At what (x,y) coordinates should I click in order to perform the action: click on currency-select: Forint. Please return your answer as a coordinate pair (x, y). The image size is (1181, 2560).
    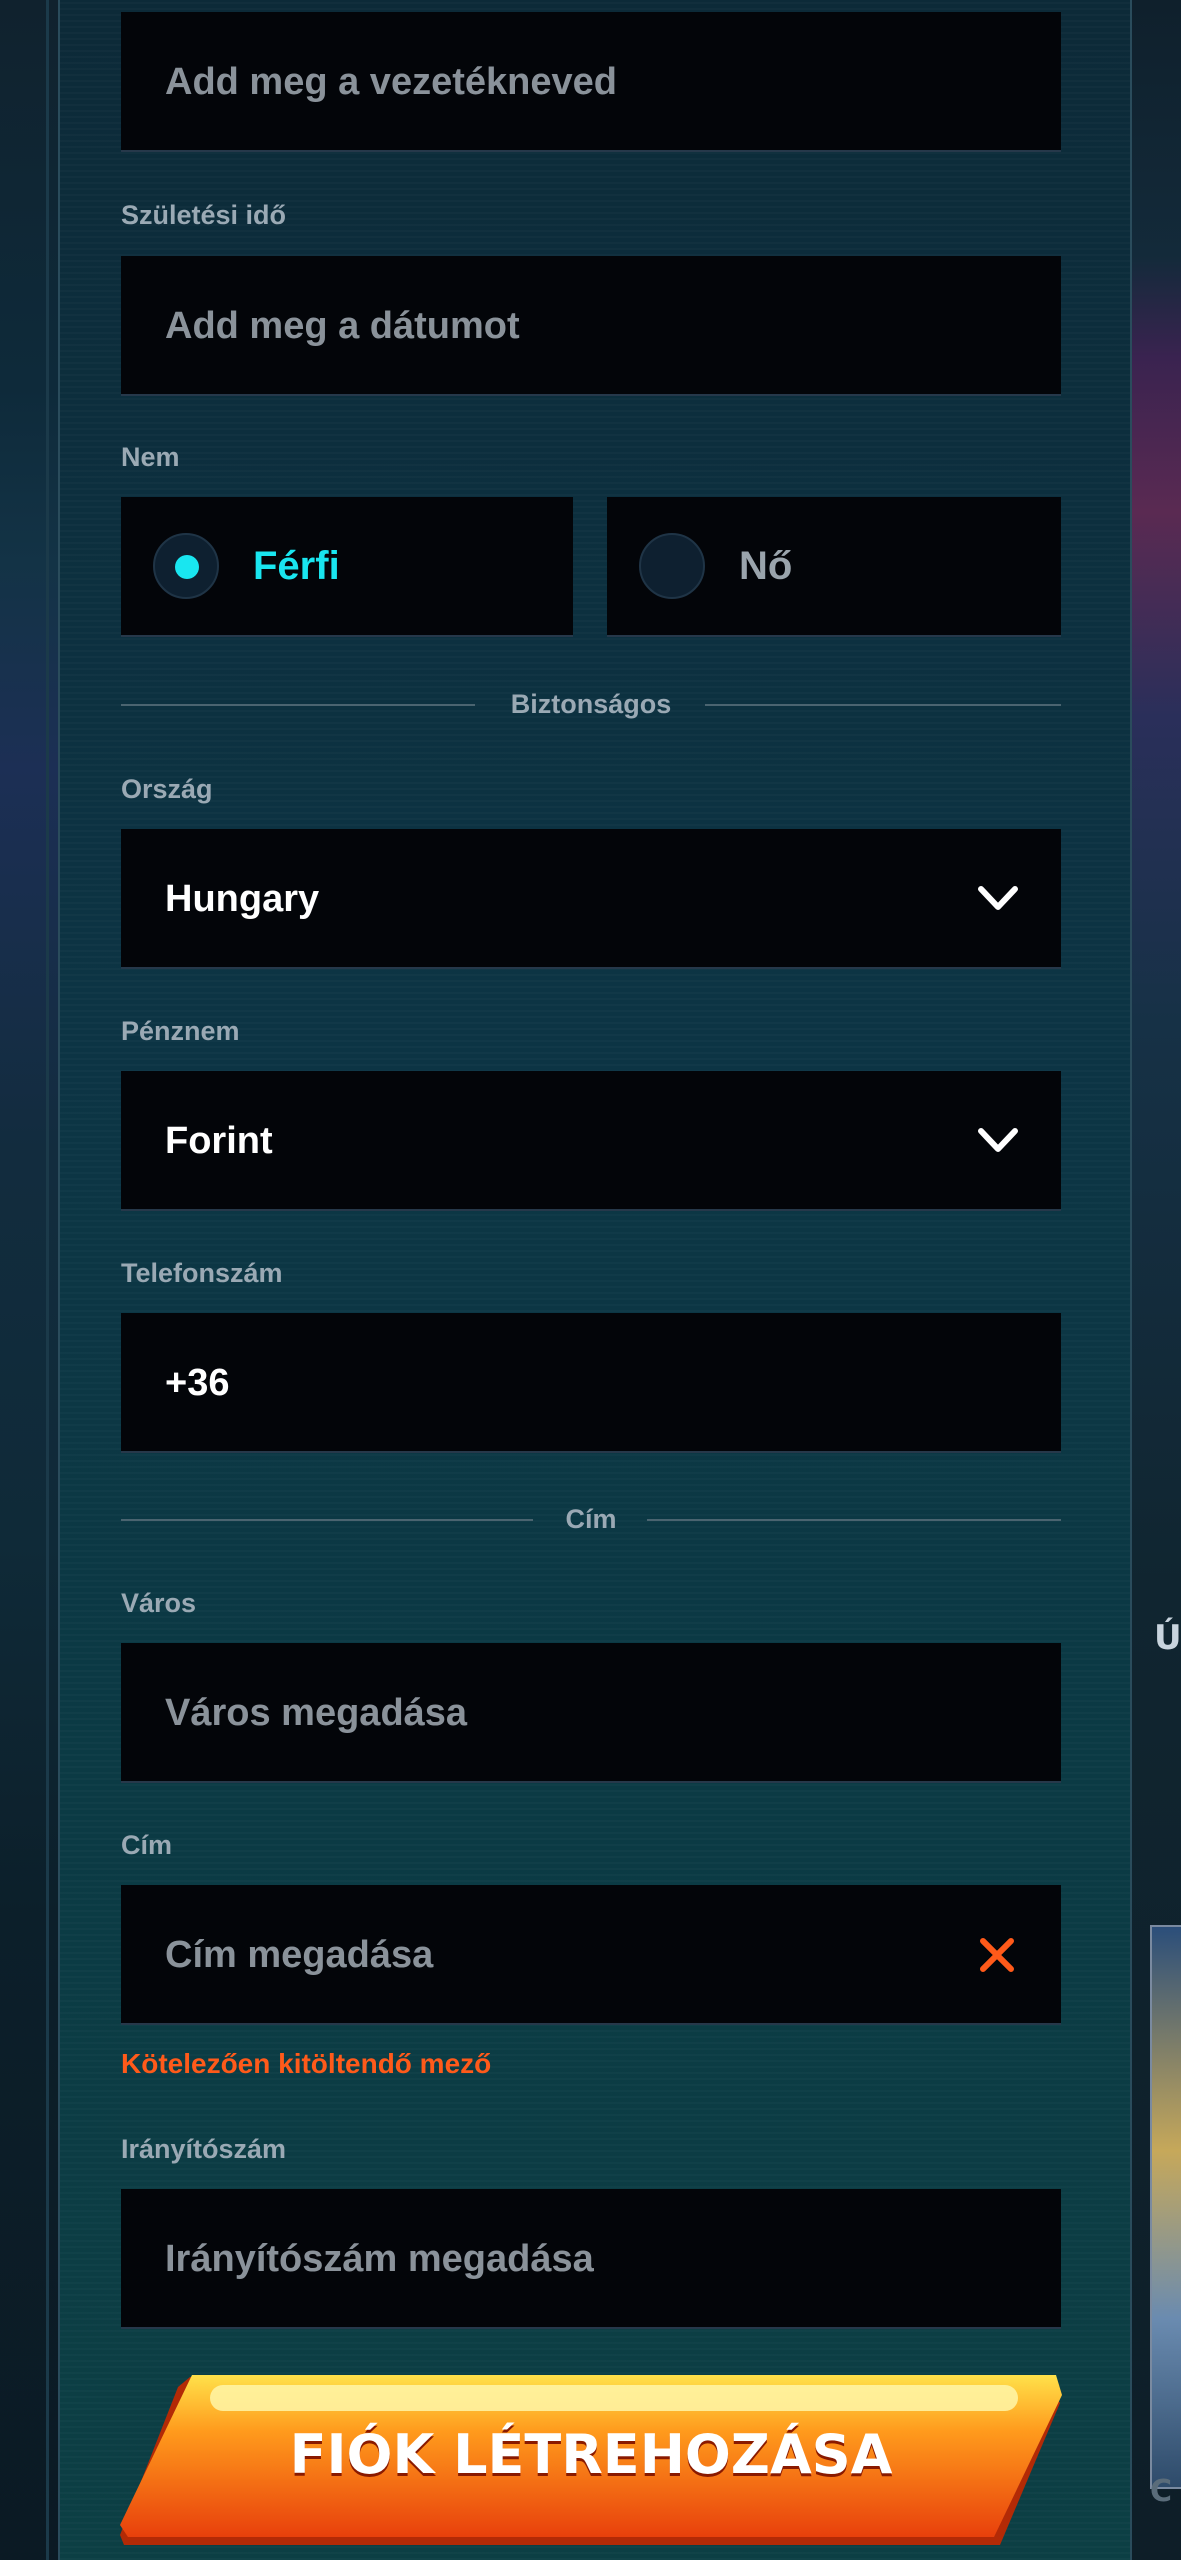
    Looking at the image, I should click on (591, 1141).